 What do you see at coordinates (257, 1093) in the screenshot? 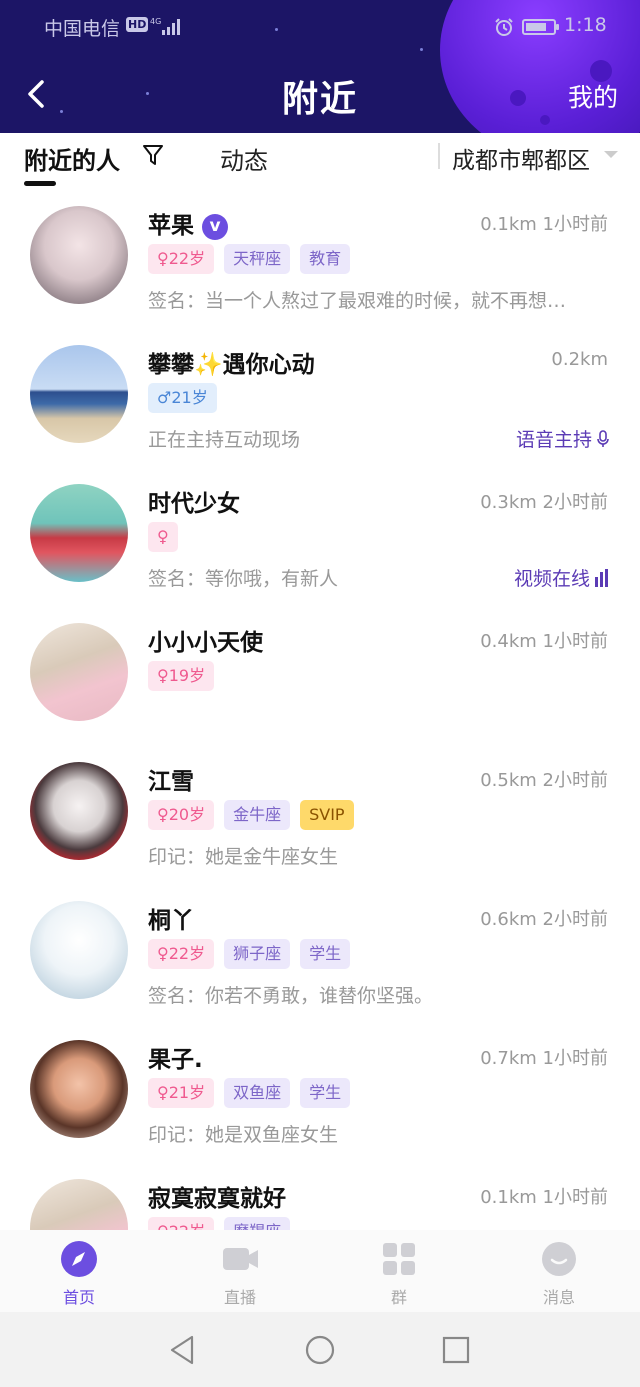
I see `zodiac-tag: 双鱼座` at bounding box center [257, 1093].